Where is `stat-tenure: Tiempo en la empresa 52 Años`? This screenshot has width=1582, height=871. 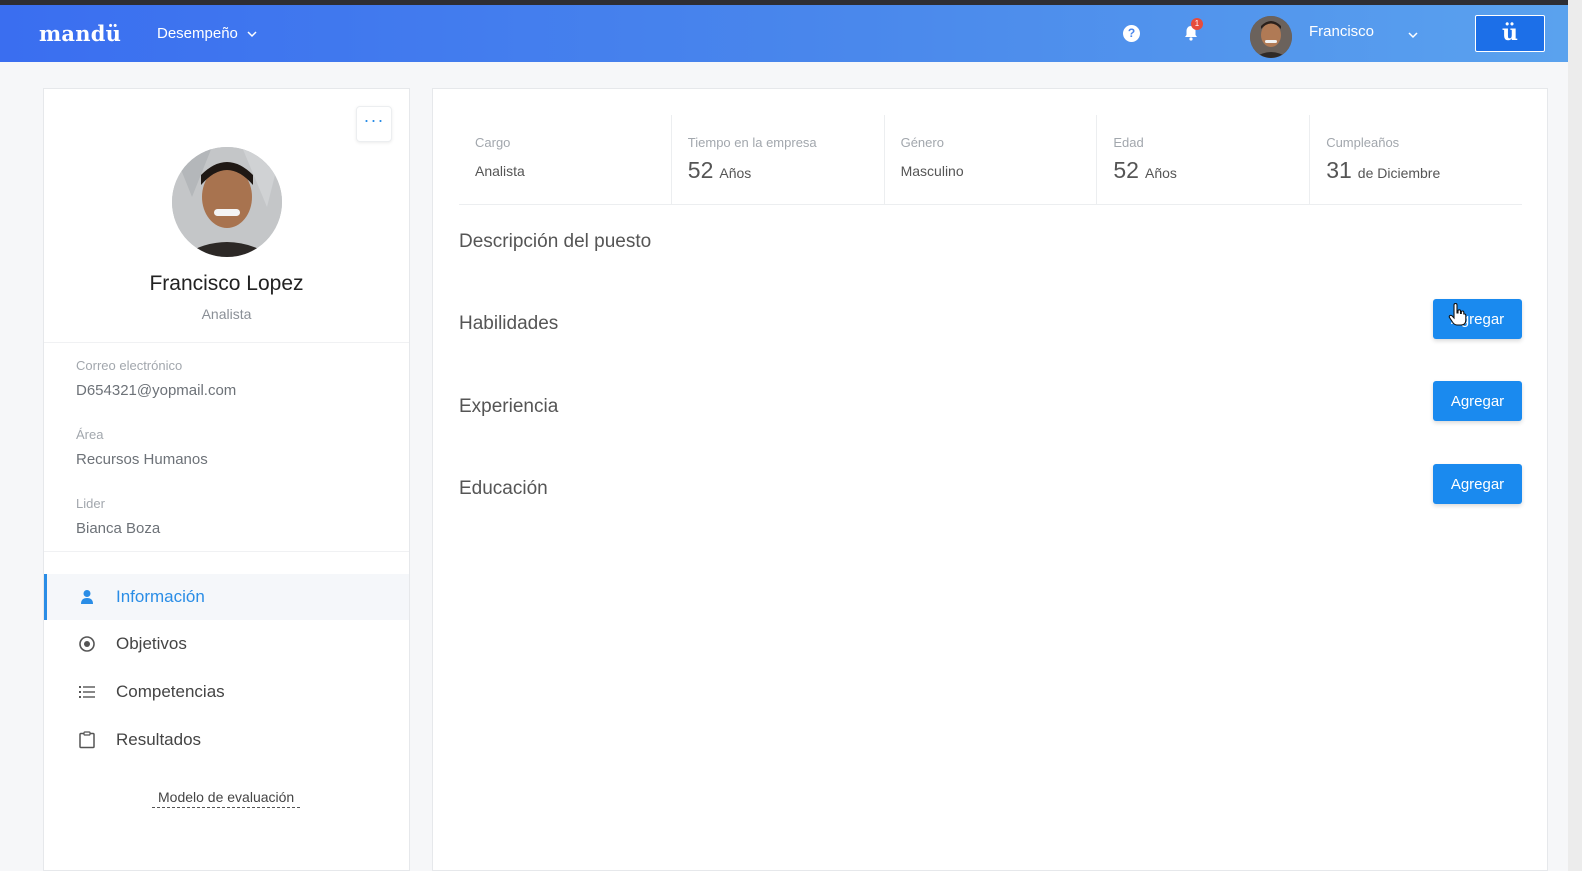 stat-tenure: Tiempo en la empresa 52 Años is located at coordinates (778, 159).